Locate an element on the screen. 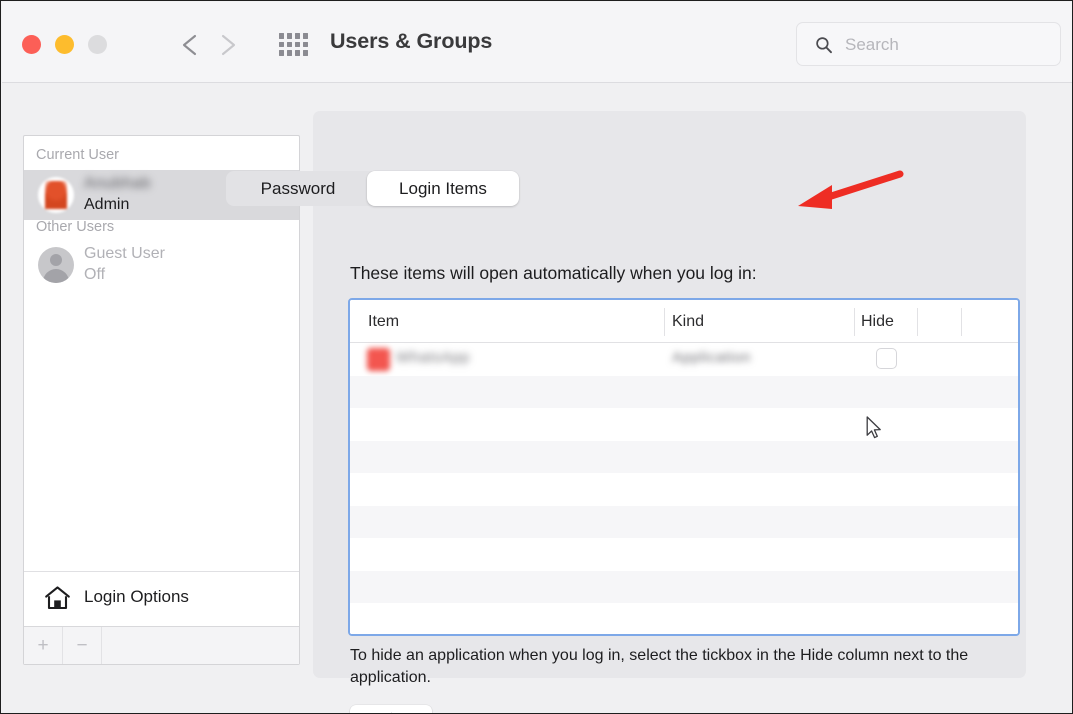  login-options-label: Login Options is located at coordinates (136, 596).